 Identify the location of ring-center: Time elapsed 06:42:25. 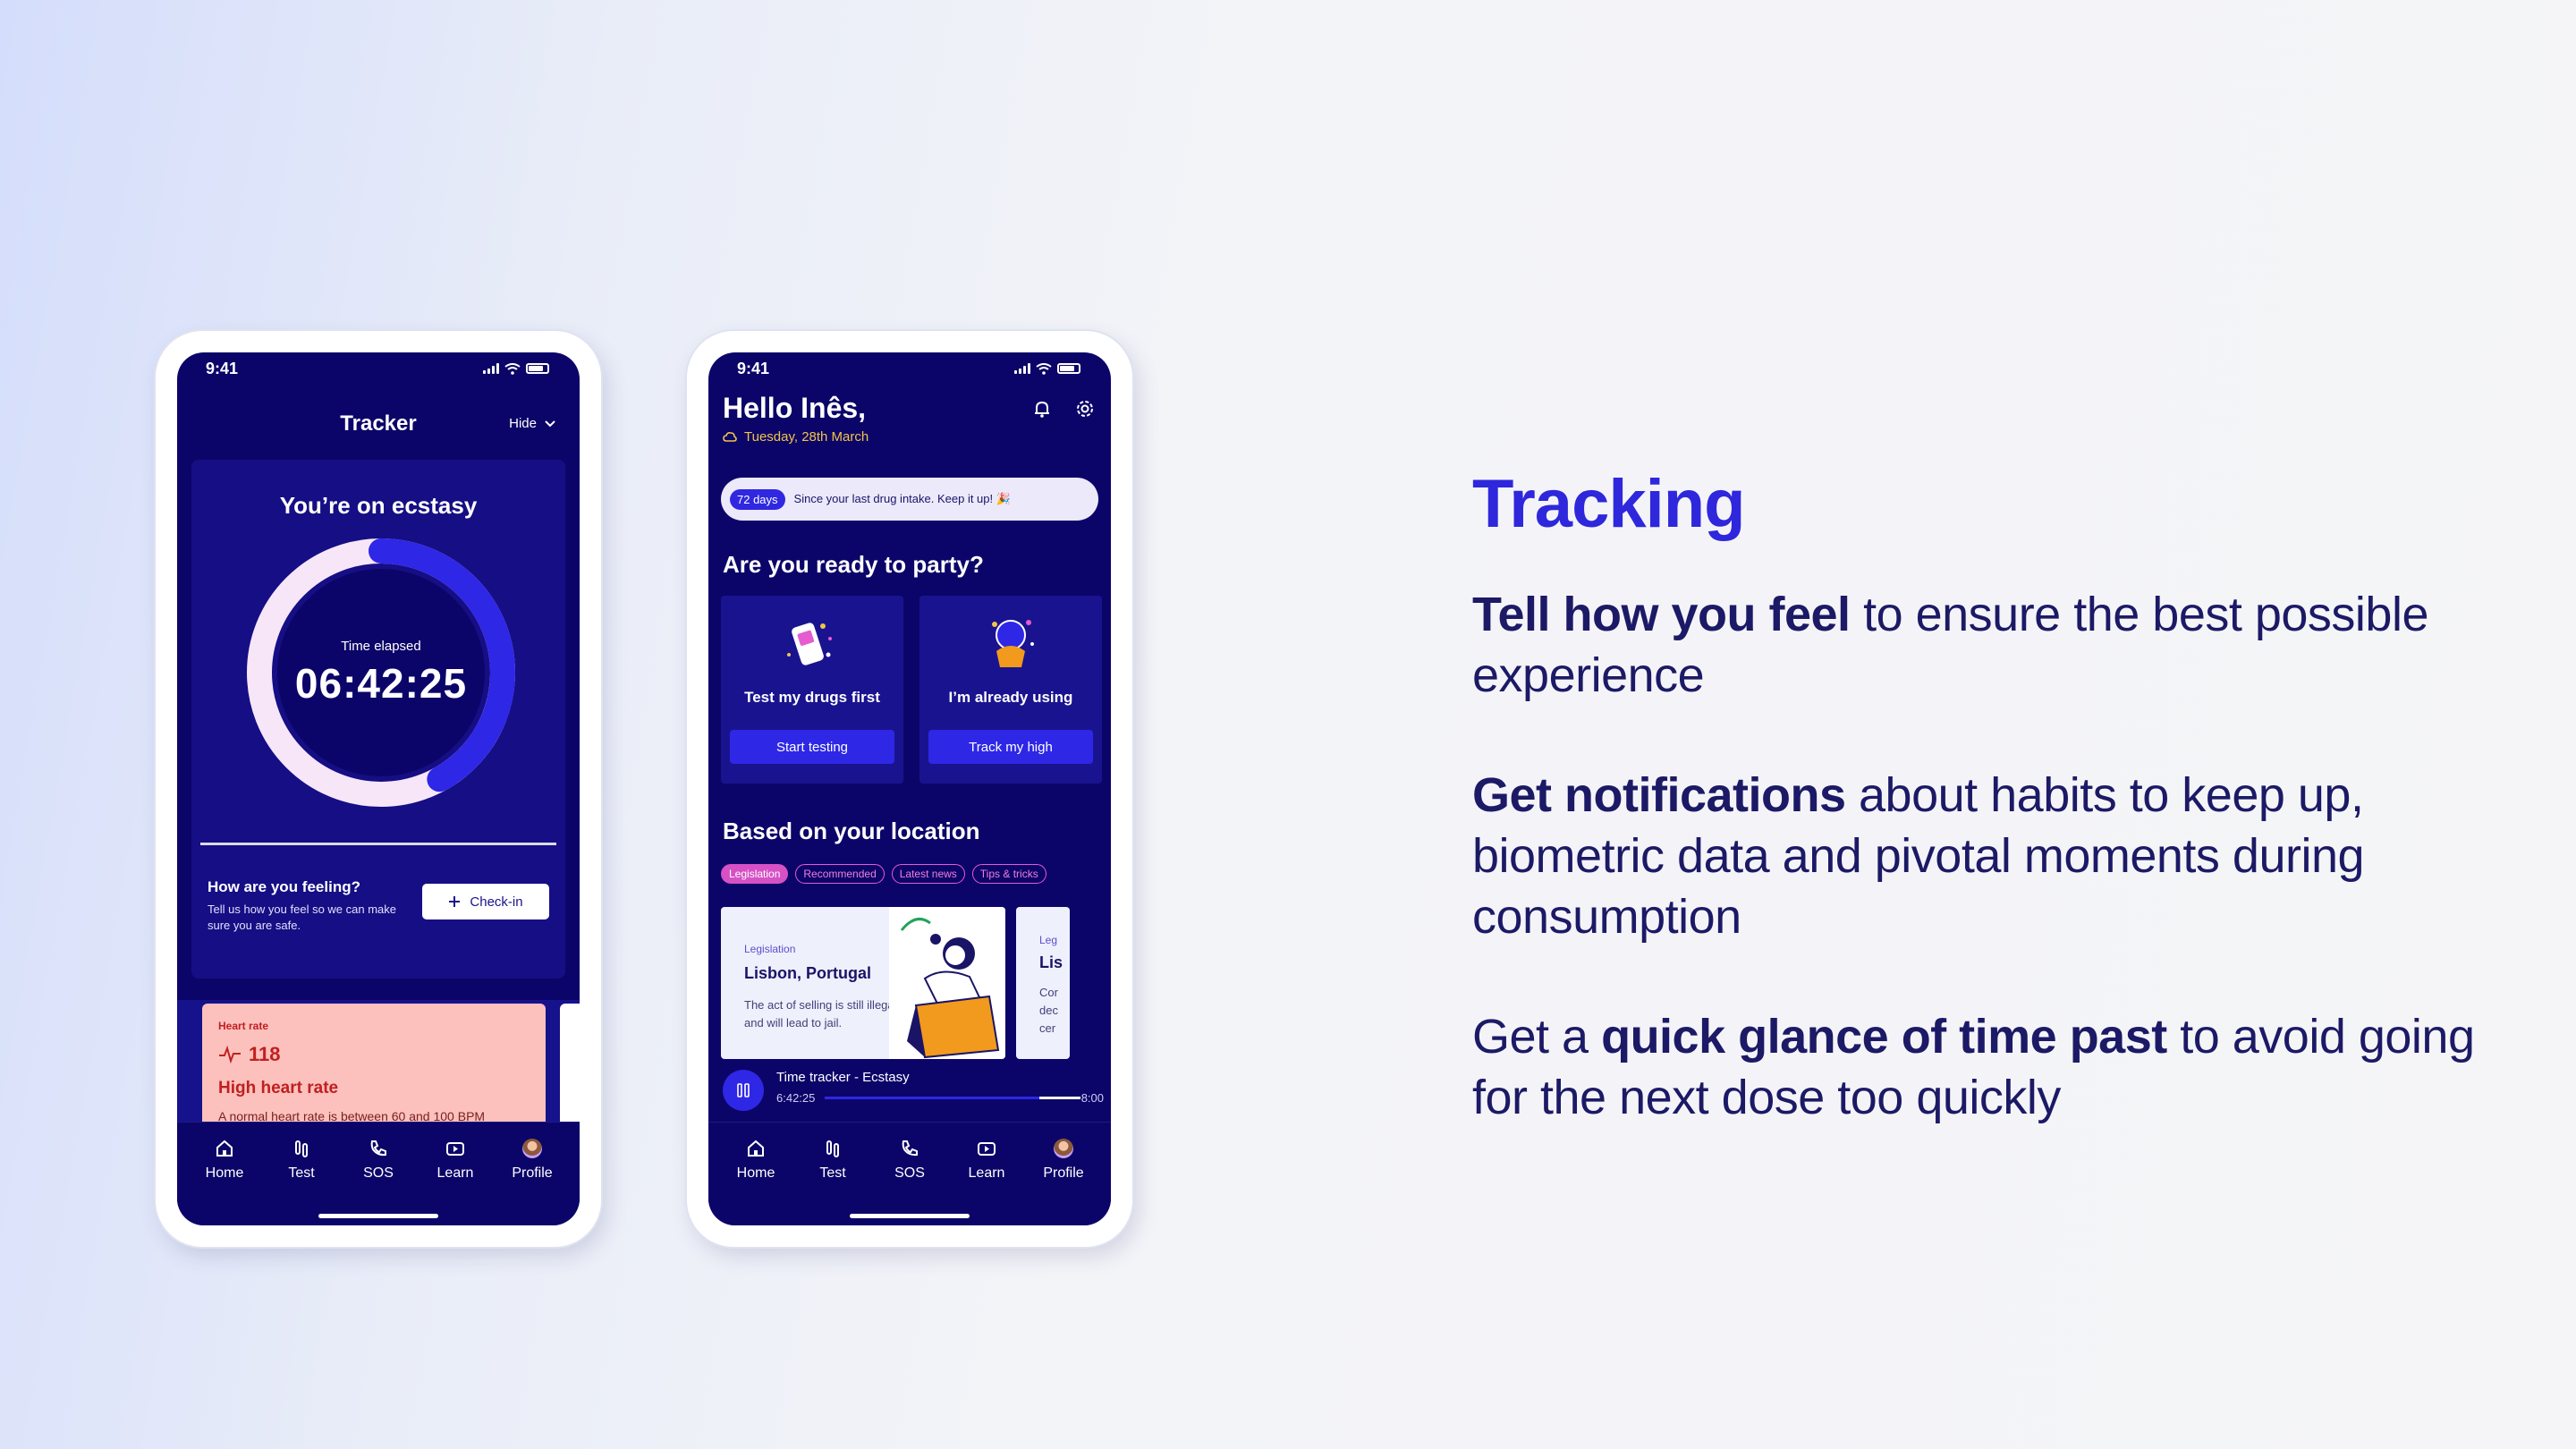
(381, 673).